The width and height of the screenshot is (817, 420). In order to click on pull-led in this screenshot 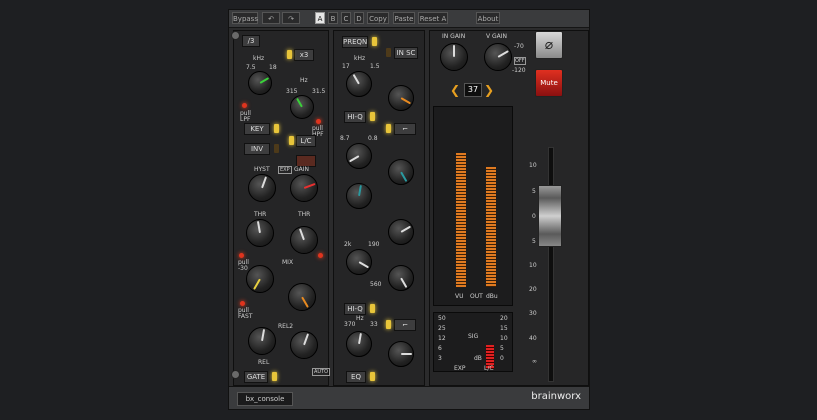, I will do `click(320, 255)`.